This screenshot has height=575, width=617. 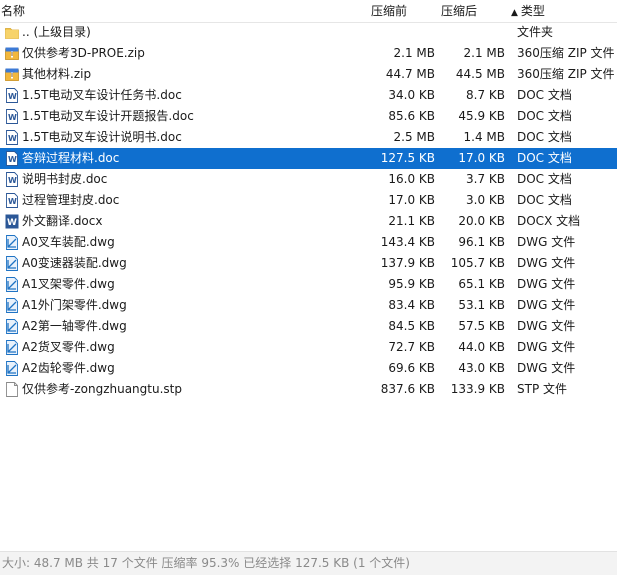 I want to click on file-row: A2货叉零件.dwg 72.7 KB 44.0 KB DWG 文件, so click(x=308, y=347).